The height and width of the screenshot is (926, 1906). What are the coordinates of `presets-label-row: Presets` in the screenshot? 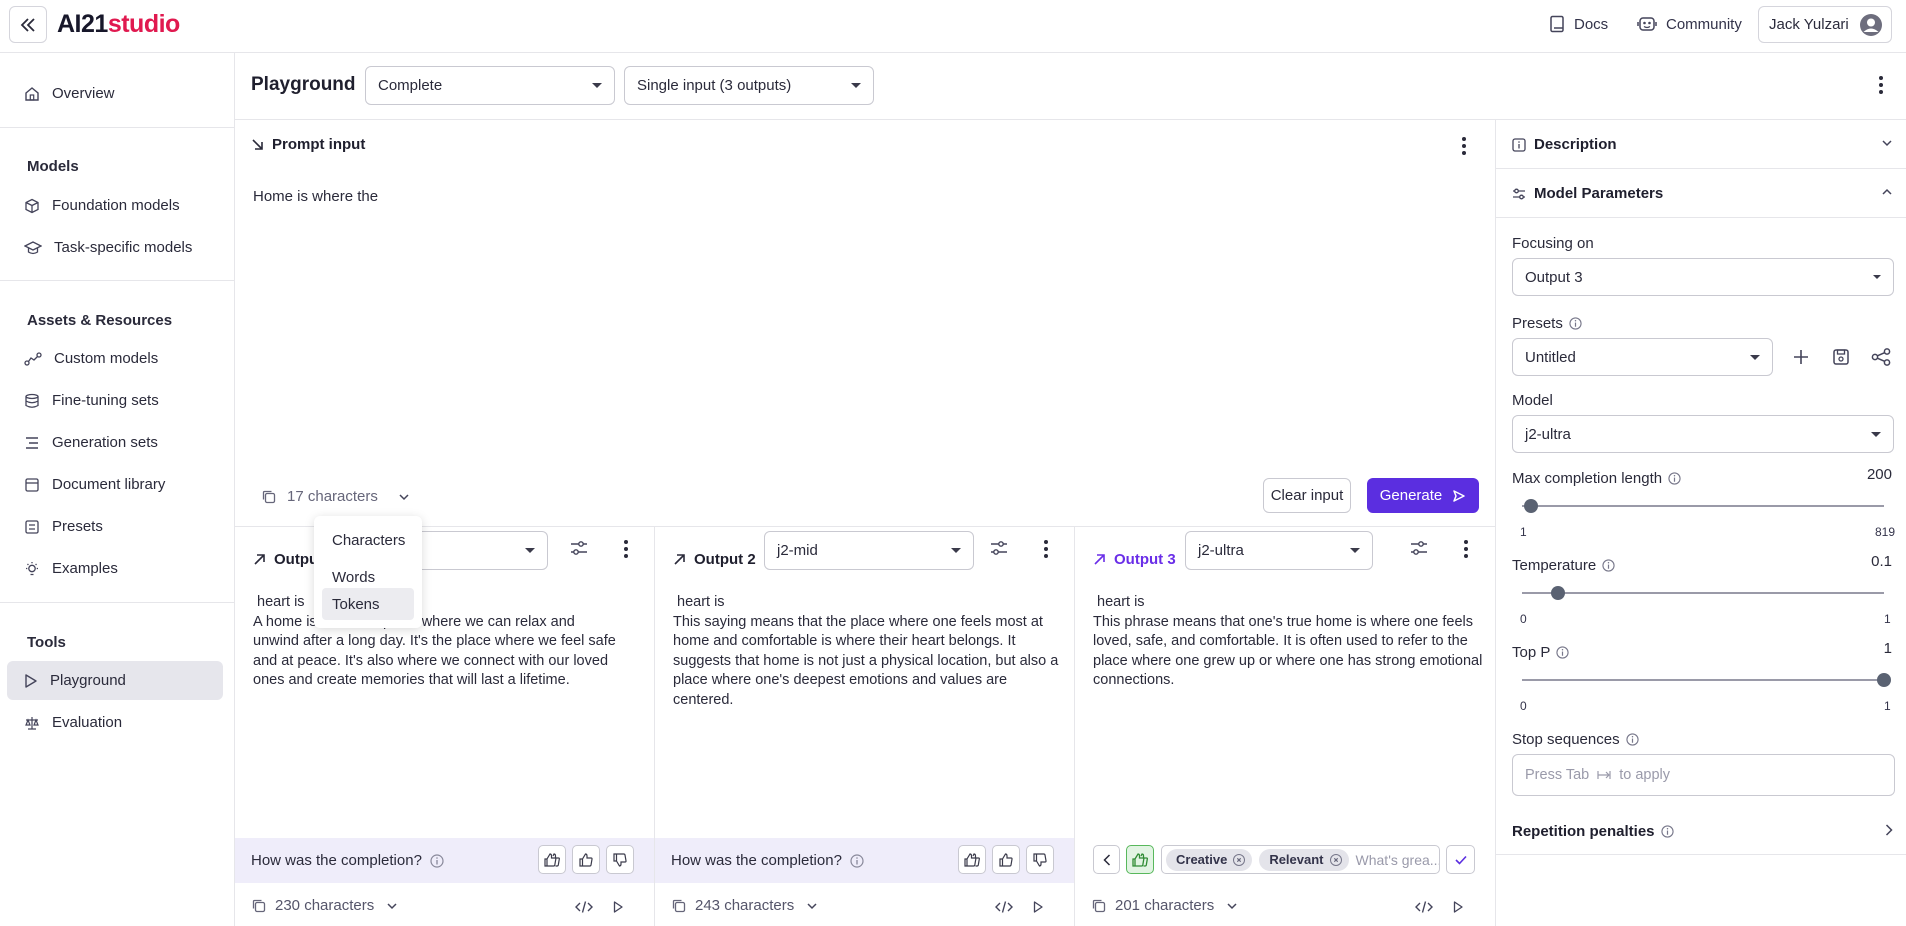 It's located at (1547, 323).